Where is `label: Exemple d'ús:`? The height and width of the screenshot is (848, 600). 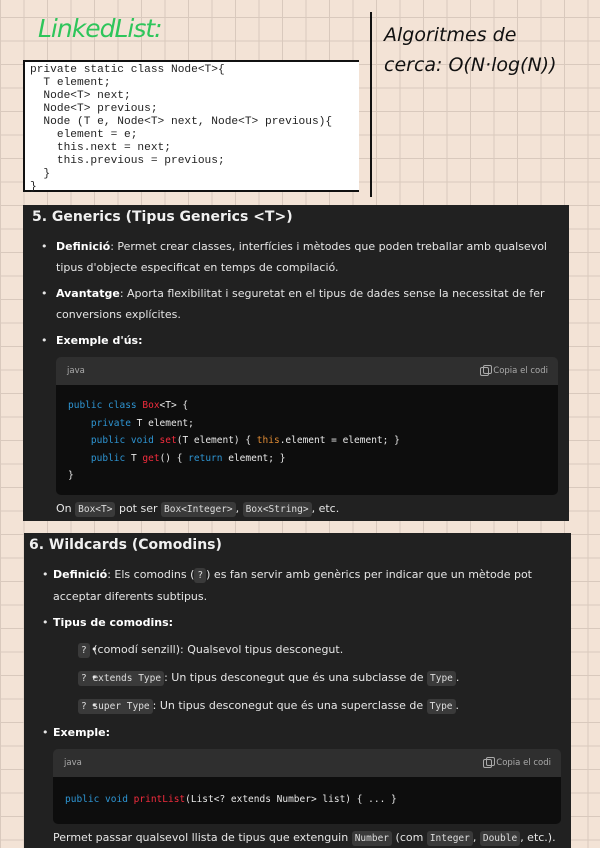 label: Exemple d'ús: is located at coordinates (99, 340).